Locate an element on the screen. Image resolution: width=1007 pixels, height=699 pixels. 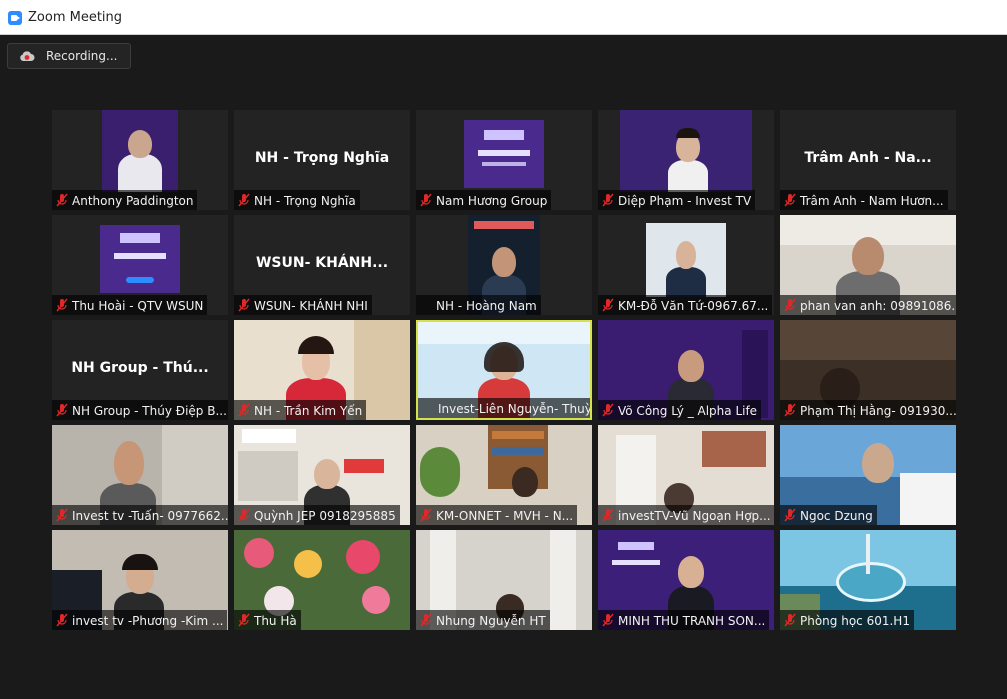
participant-label: Thu Hoài - QTV WSUN is located at coordinates (130, 305).